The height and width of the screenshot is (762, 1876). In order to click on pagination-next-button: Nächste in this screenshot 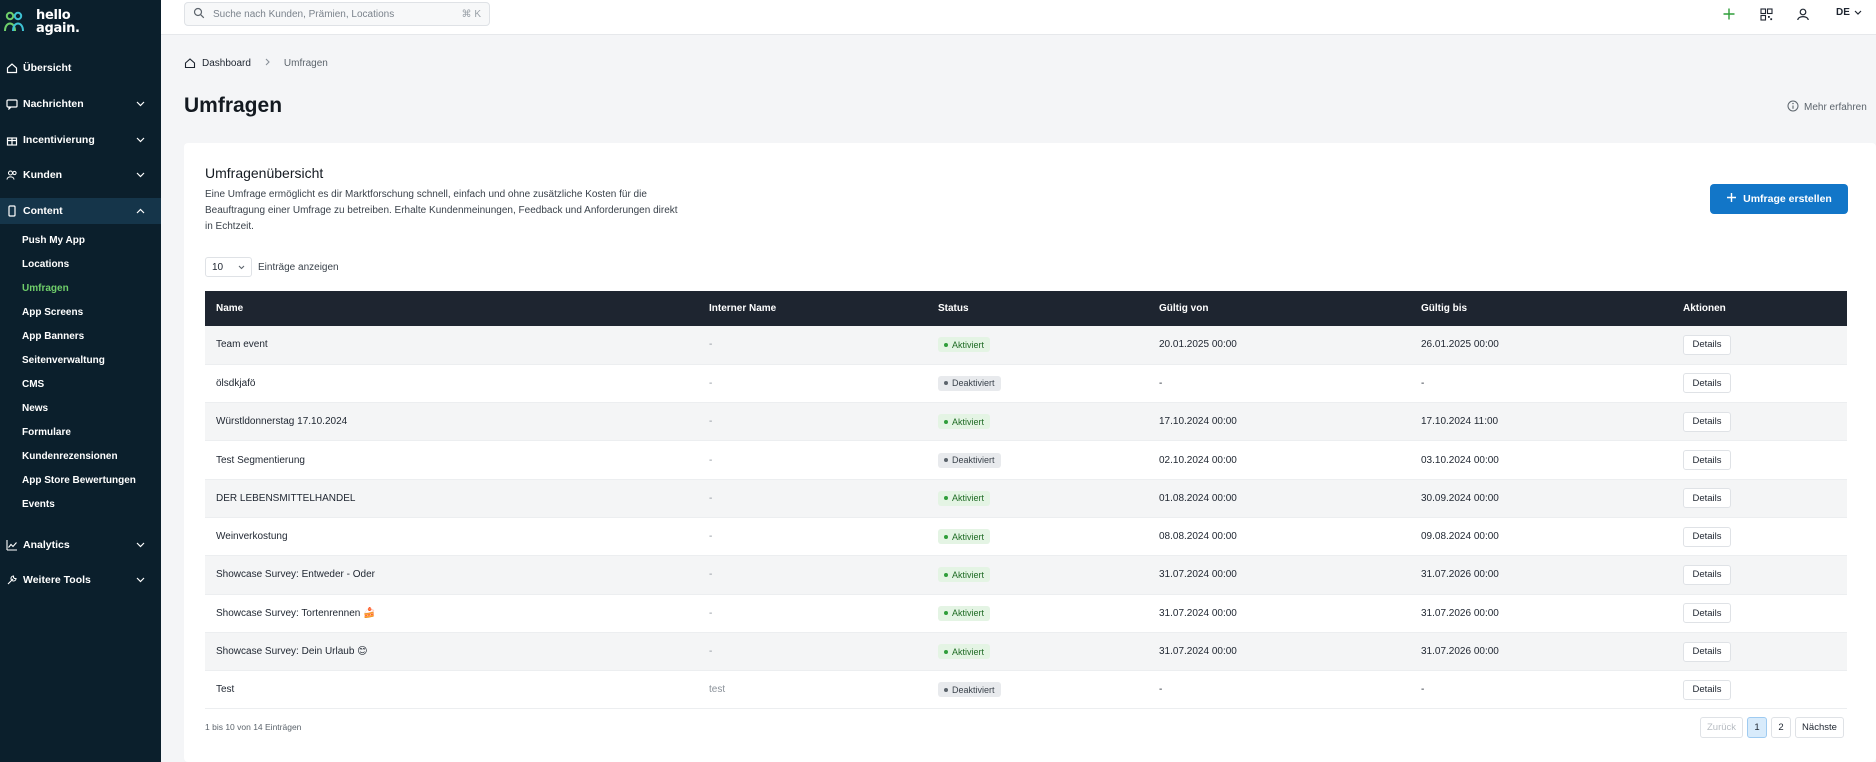, I will do `click(1819, 727)`.